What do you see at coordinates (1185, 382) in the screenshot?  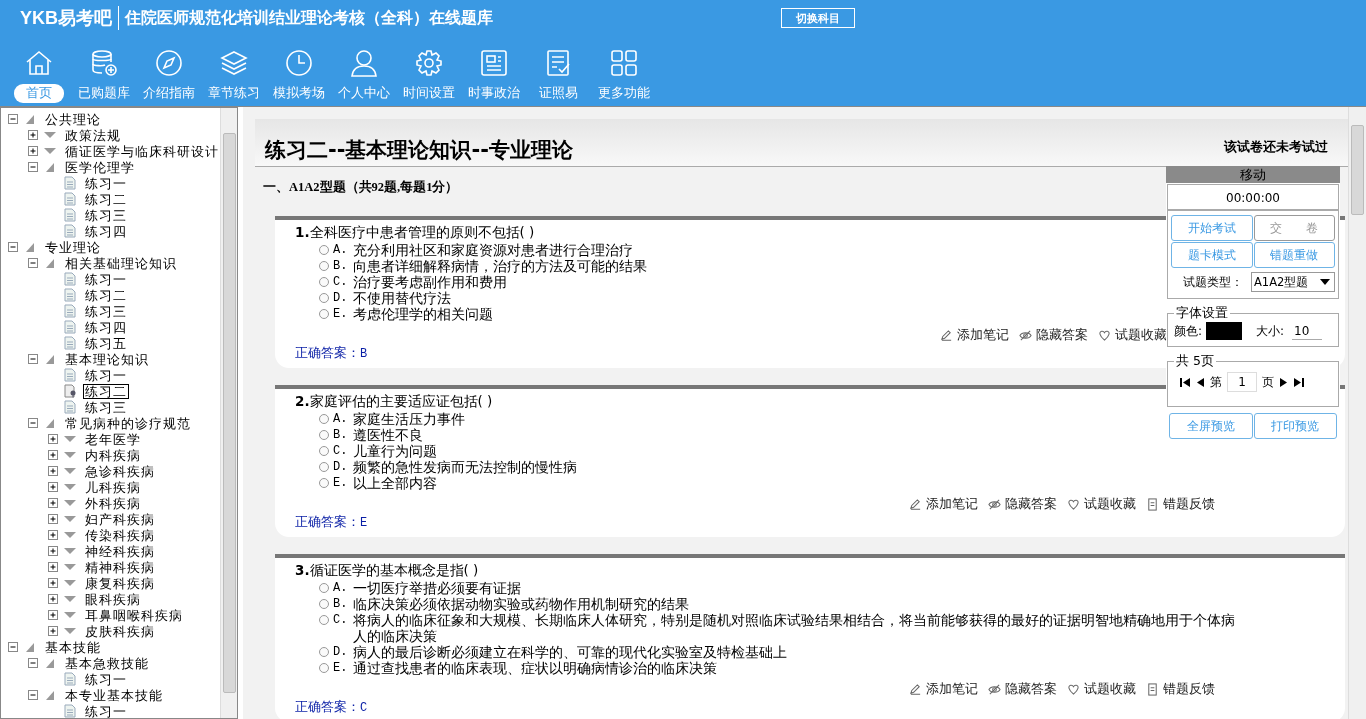 I see `first-page-icon` at bounding box center [1185, 382].